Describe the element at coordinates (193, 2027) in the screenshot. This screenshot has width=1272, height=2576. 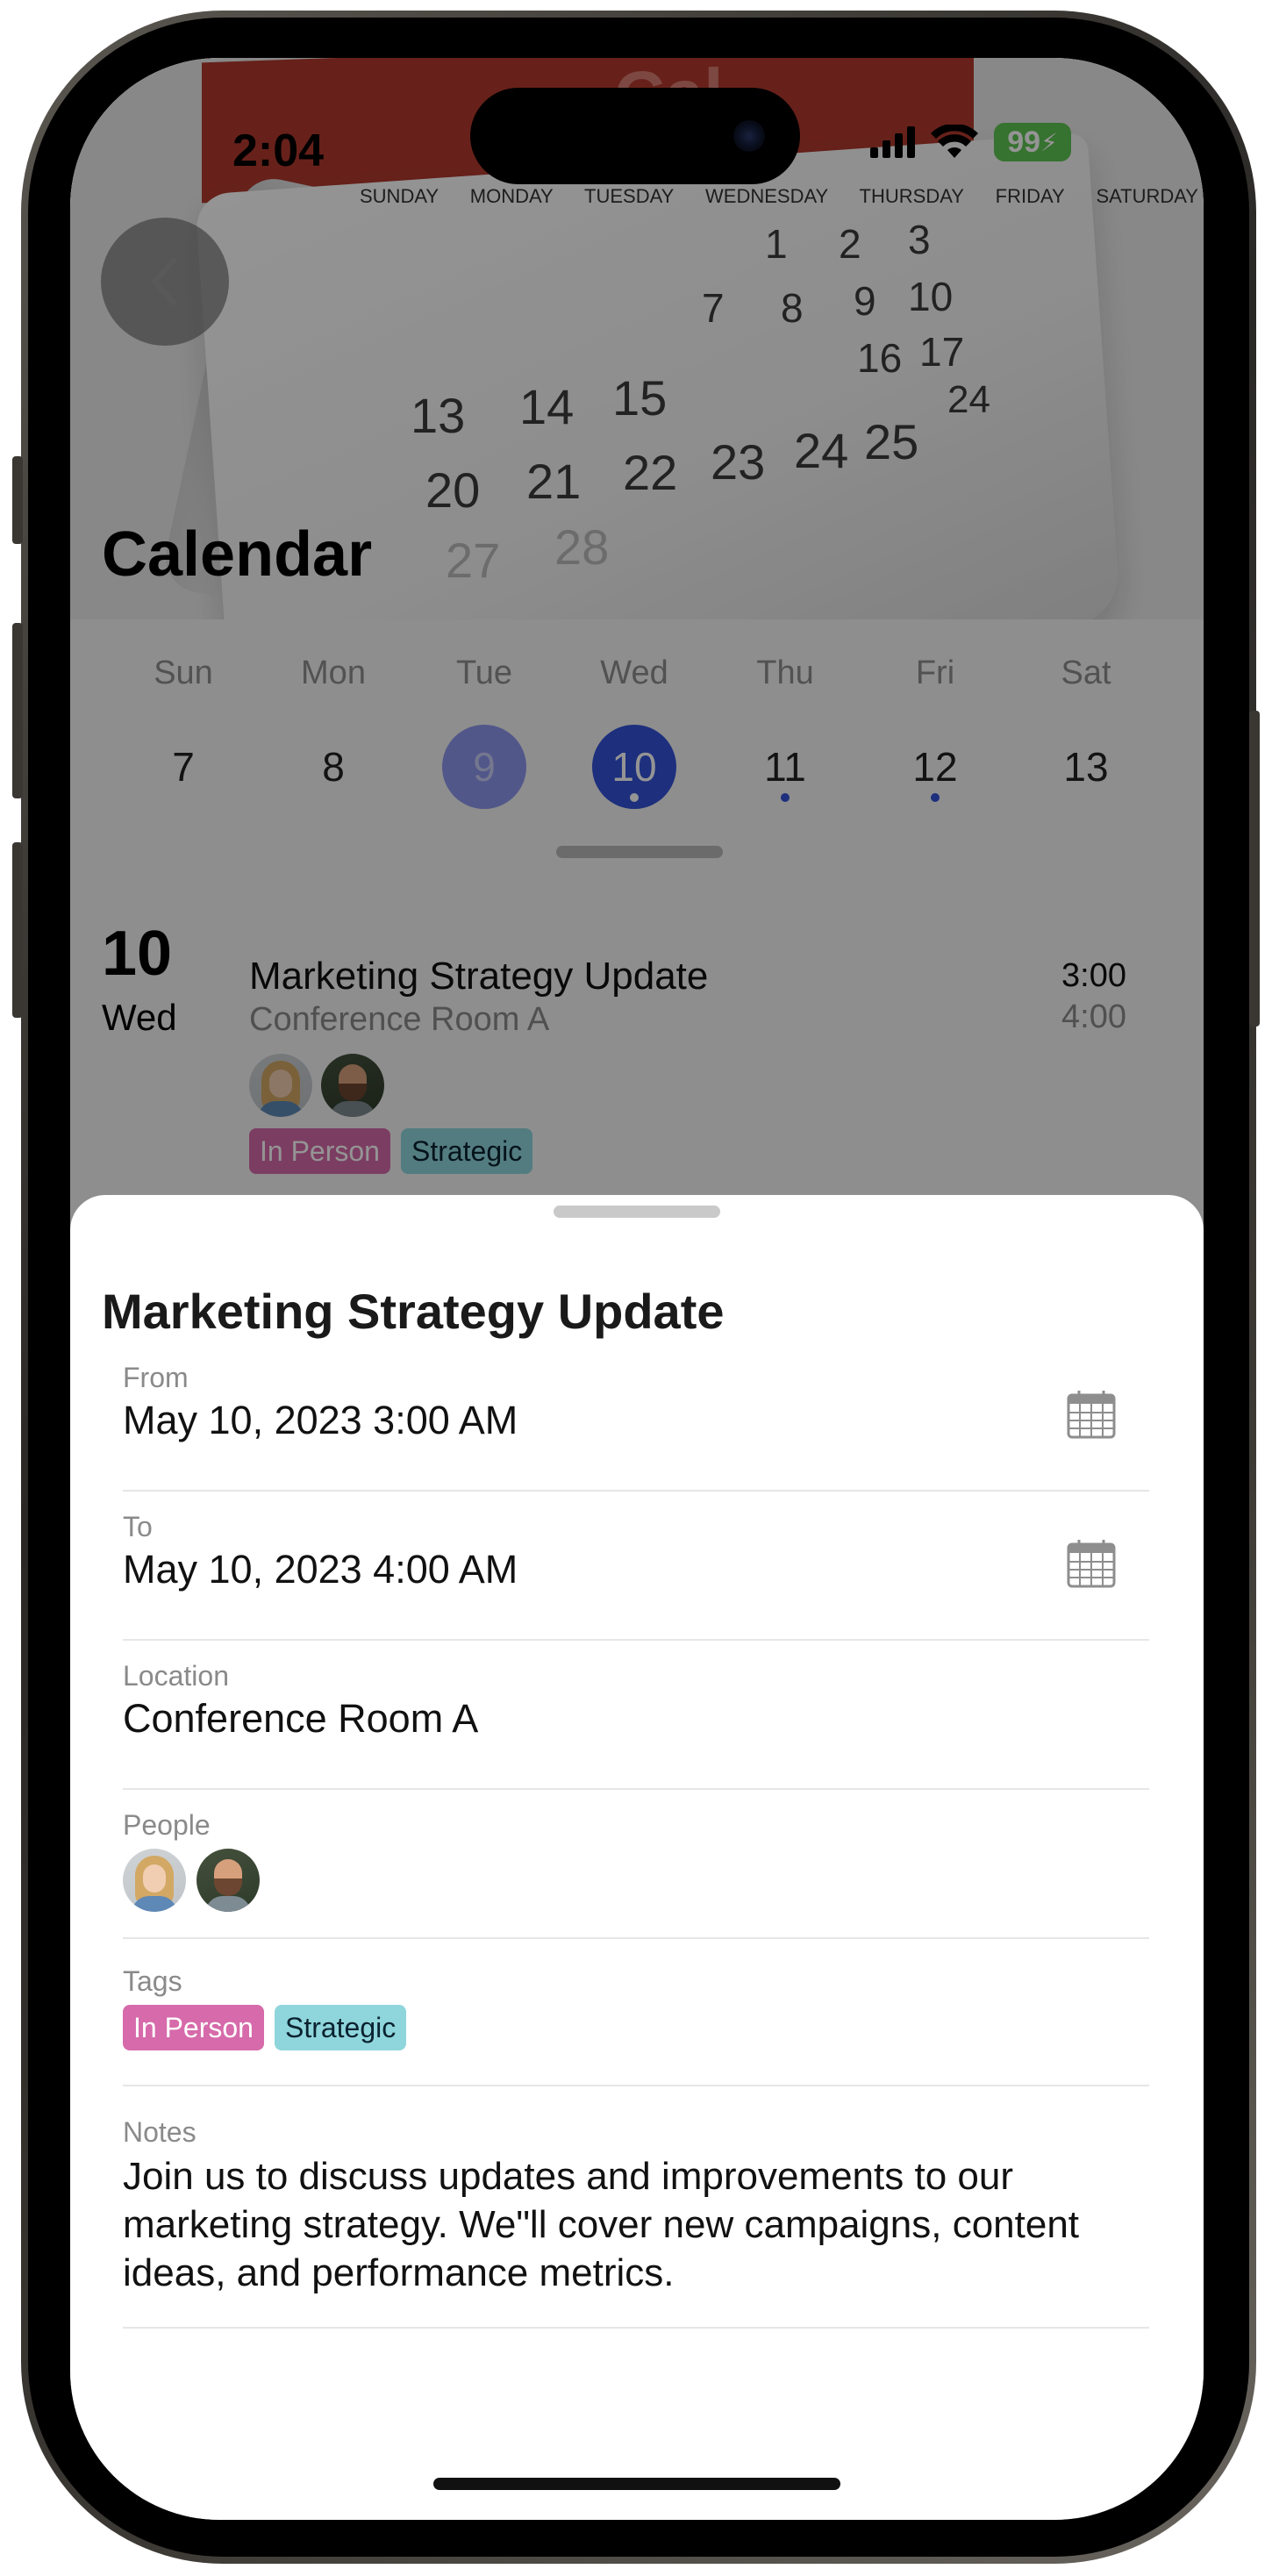
I see `tag-in-person: In Person` at that location.